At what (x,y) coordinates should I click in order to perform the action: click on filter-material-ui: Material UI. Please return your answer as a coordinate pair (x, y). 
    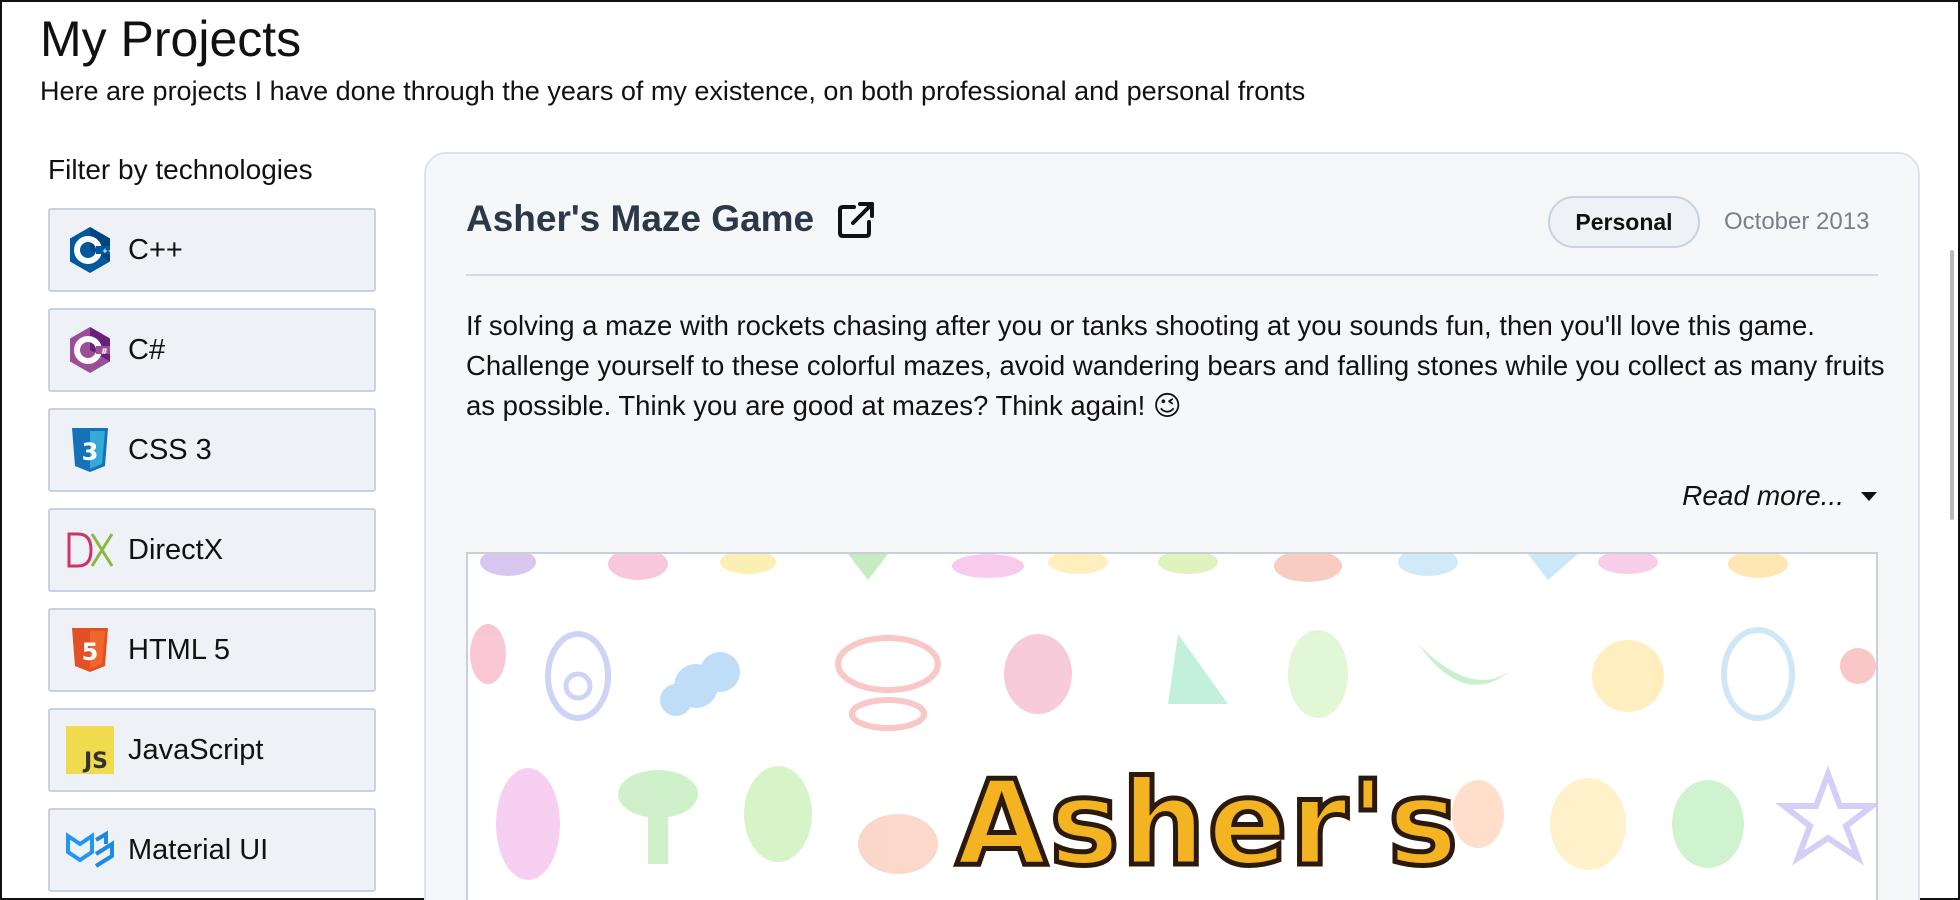
    Looking at the image, I should click on (212, 850).